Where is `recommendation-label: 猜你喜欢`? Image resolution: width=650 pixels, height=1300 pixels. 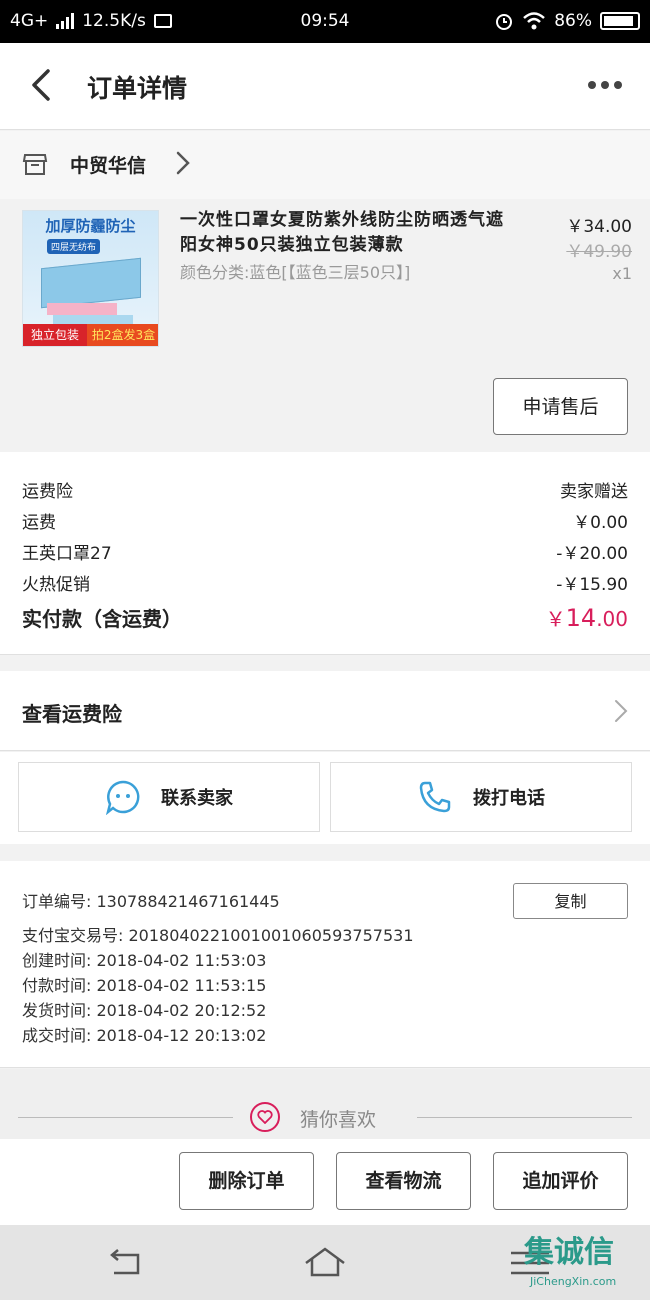 recommendation-label: 猜你喜欢 is located at coordinates (338, 1120).